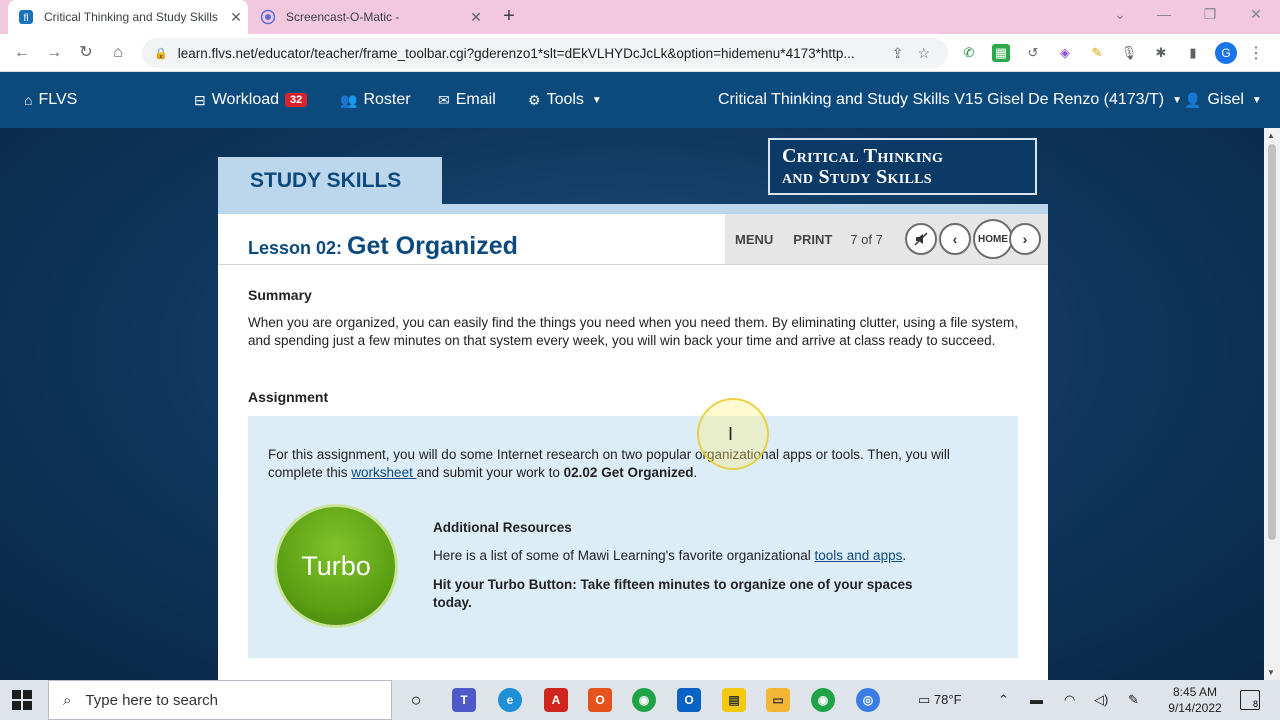 This screenshot has height=720, width=1280. I want to click on scrollbar-thumb, so click(1272, 342).